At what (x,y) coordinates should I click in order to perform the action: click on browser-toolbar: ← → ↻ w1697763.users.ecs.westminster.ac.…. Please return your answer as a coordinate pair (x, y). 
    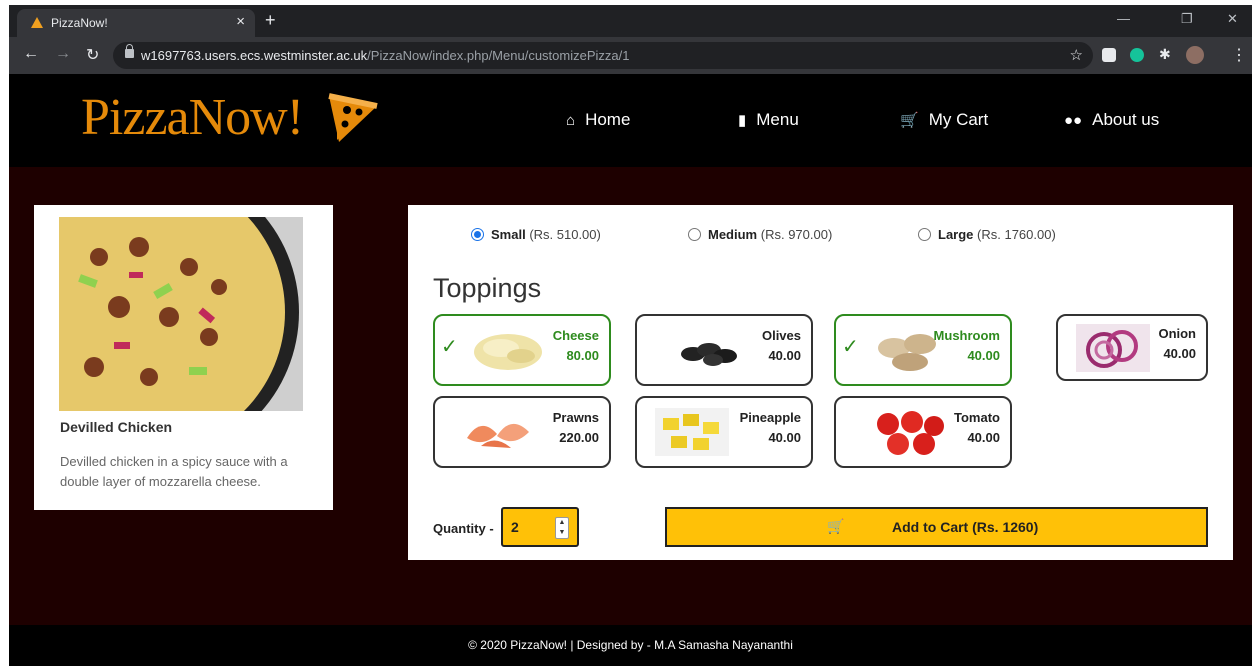
    Looking at the image, I should click on (630, 55).